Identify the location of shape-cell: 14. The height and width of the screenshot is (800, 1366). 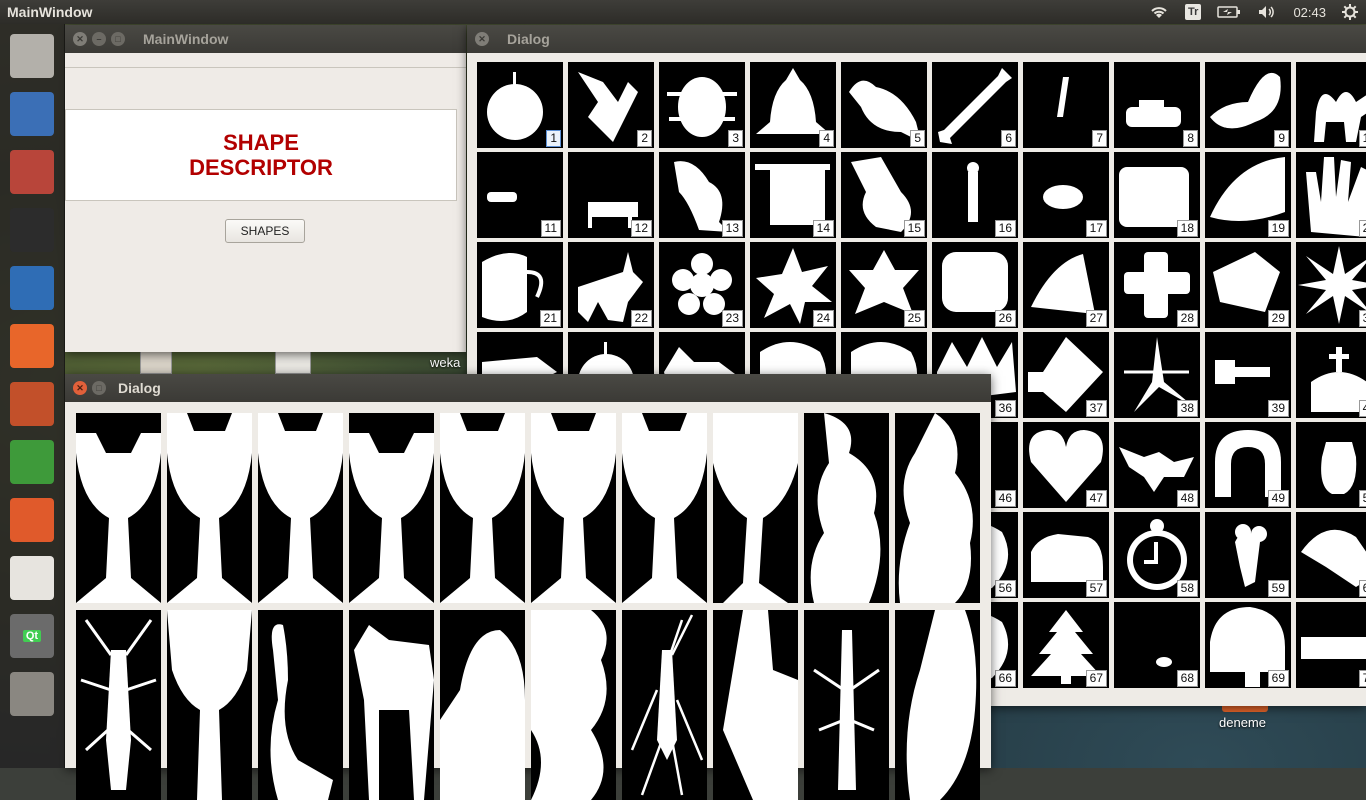
(793, 195).